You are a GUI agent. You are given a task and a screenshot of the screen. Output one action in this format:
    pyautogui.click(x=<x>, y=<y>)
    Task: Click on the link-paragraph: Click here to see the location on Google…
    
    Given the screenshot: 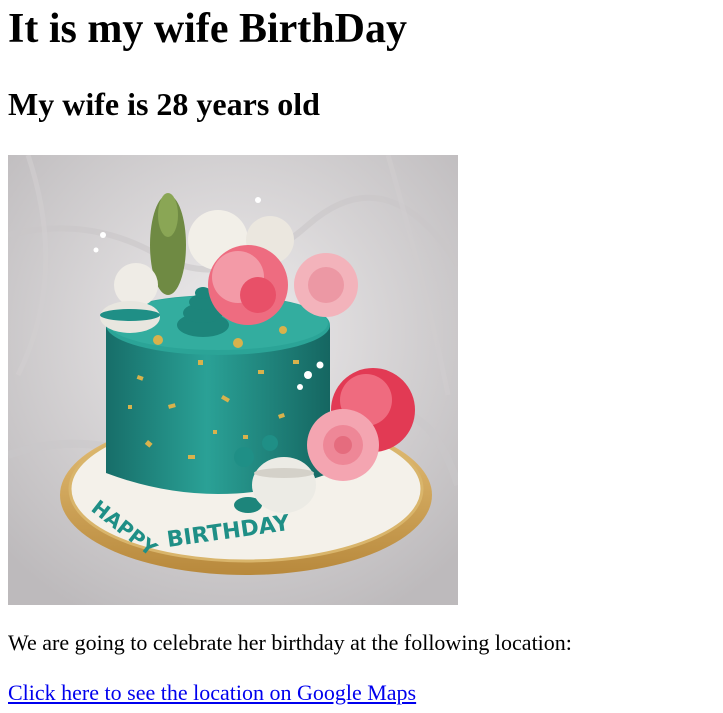 What is the action you would take?
    pyautogui.click(x=365, y=693)
    